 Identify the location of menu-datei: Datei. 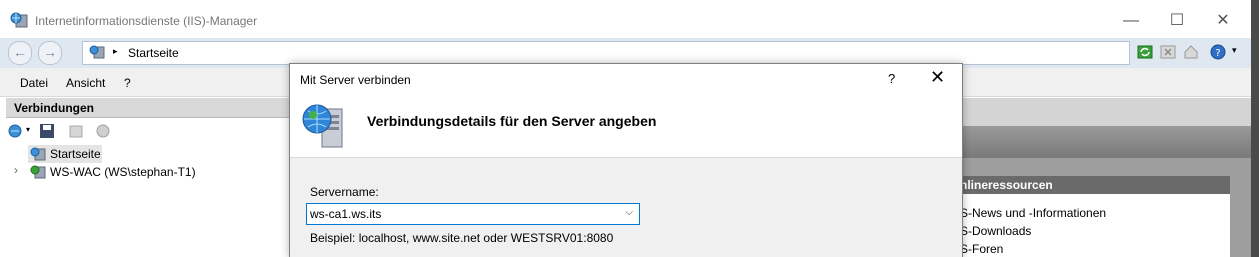
(34, 83).